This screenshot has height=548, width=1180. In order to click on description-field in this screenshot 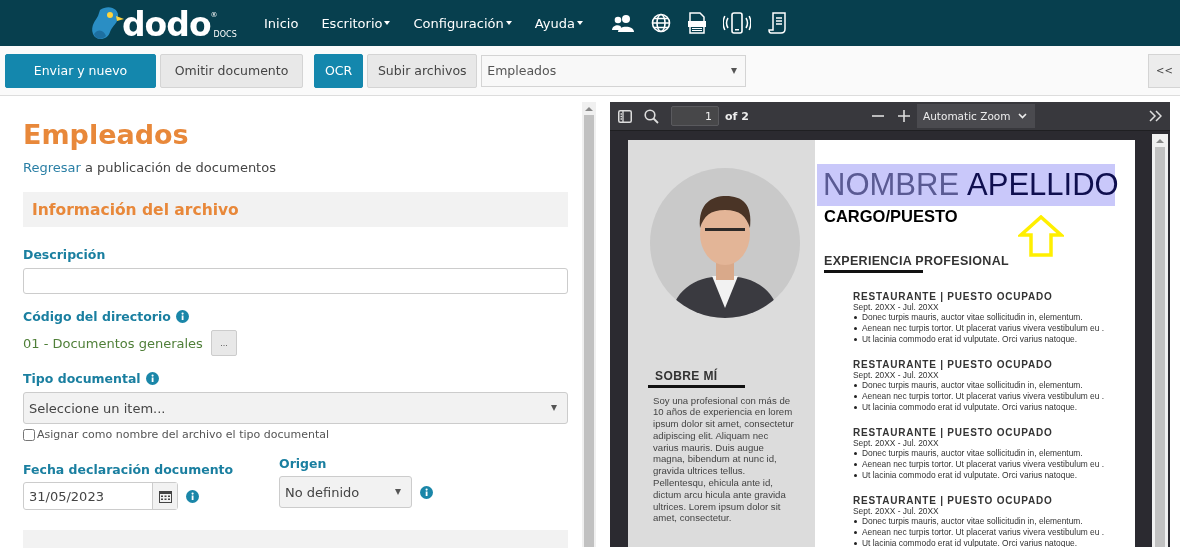, I will do `click(295, 281)`.